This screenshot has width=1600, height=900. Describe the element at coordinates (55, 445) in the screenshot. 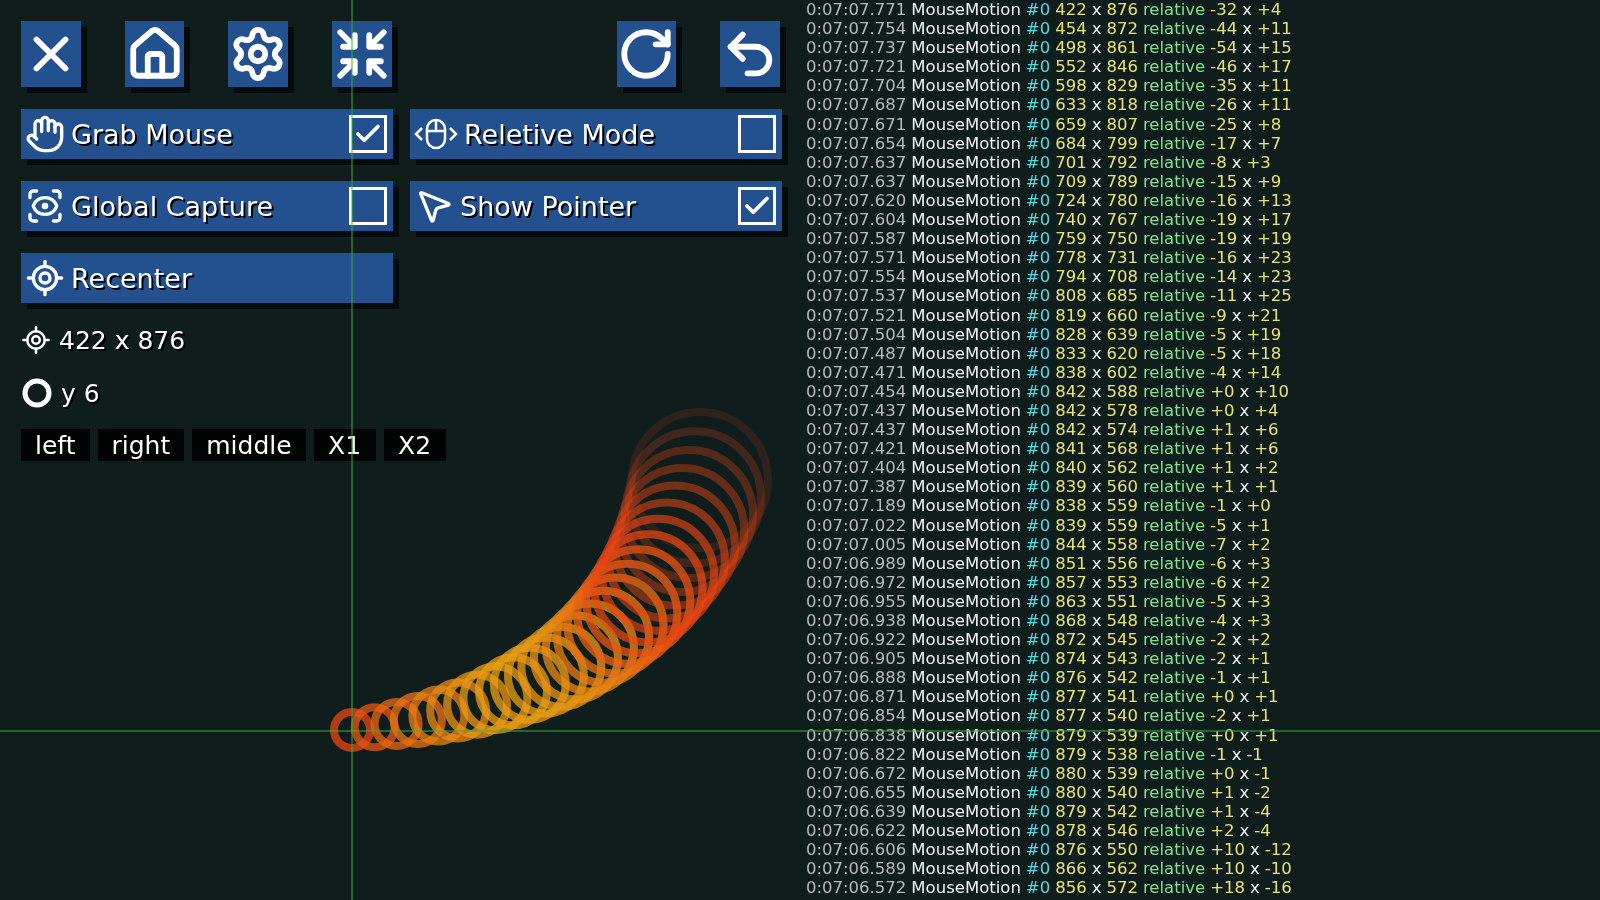

I see `mouse-button-indicator: left` at that location.